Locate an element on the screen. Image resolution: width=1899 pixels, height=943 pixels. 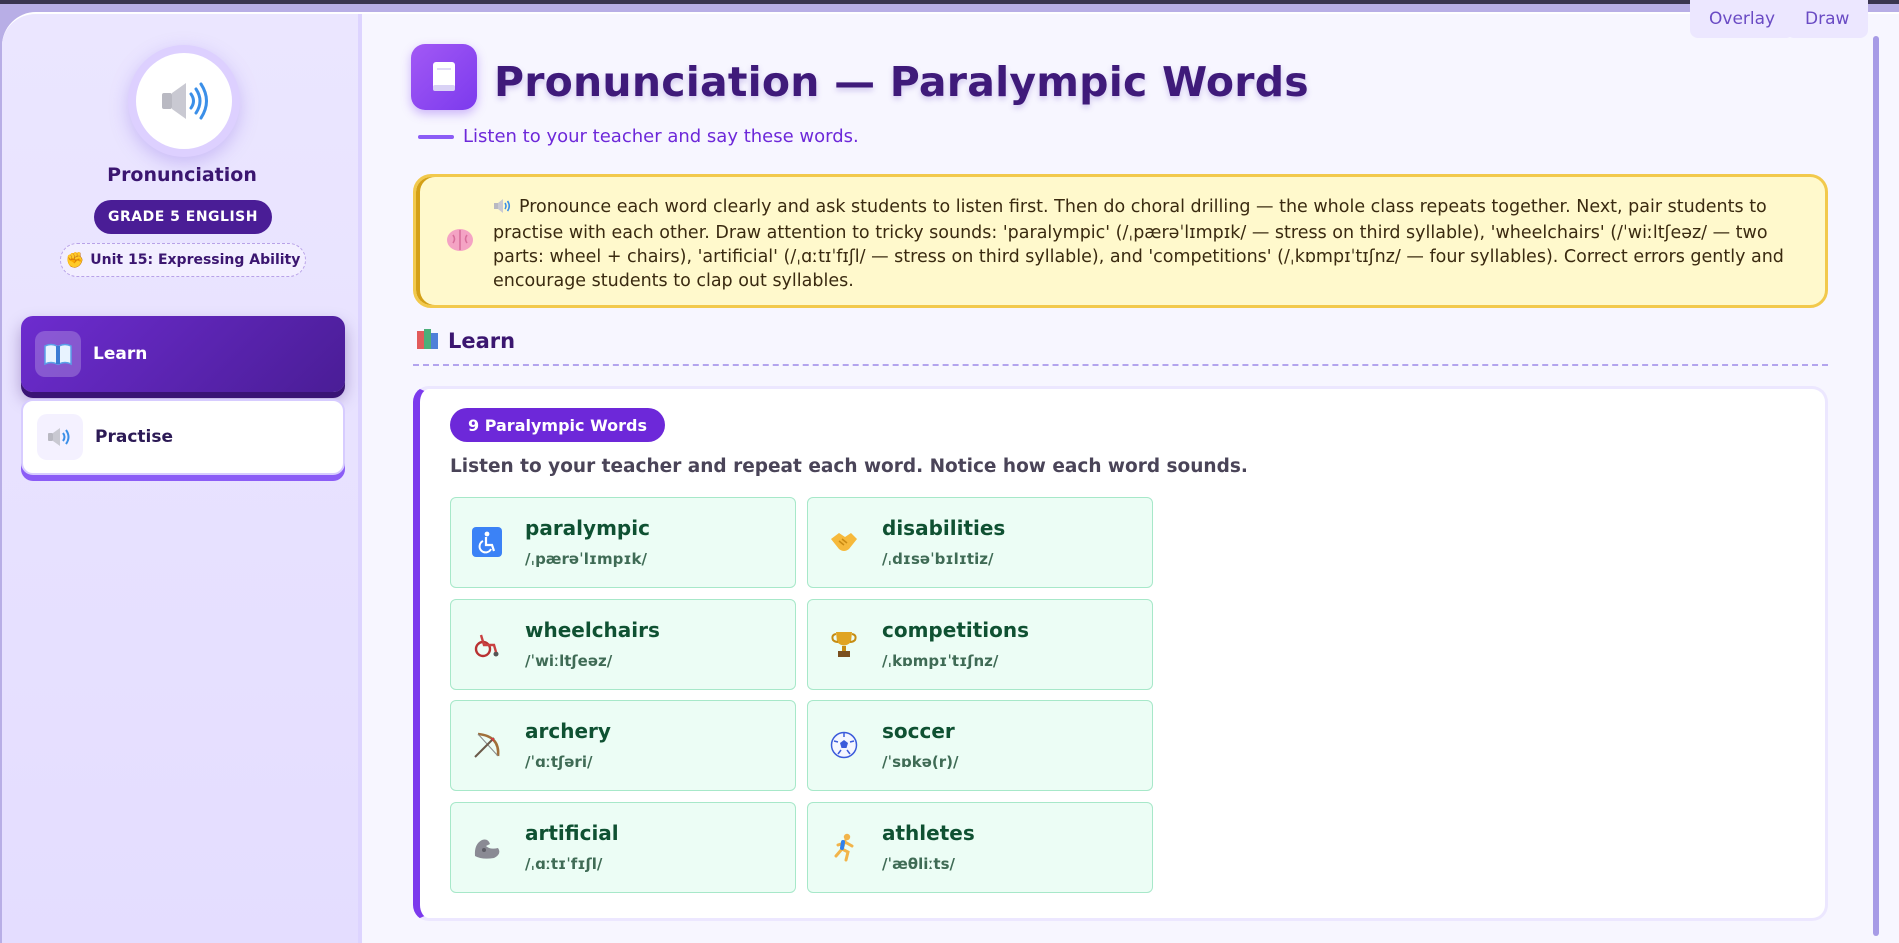
page-book-icon is located at coordinates (444, 77).